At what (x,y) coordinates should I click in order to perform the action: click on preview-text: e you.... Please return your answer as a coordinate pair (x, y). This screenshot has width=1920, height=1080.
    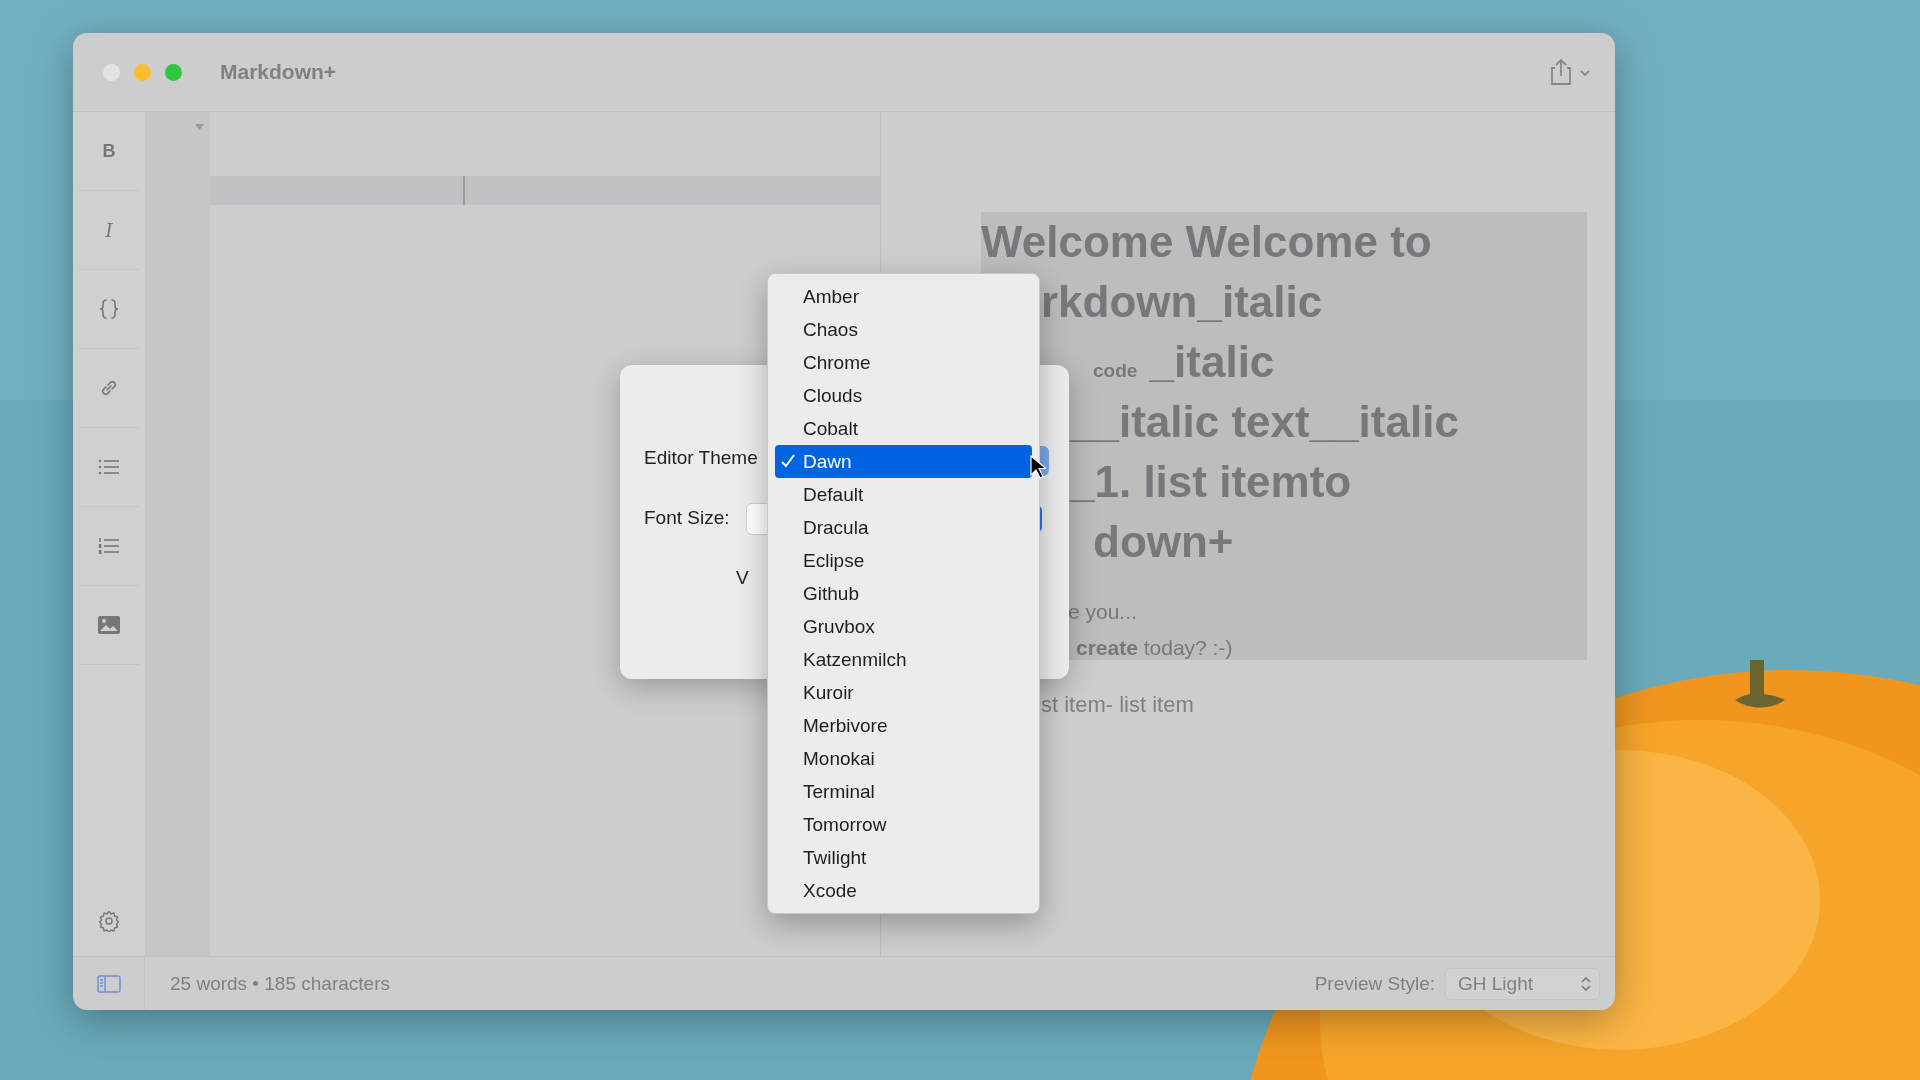
    Looking at the image, I should click on (1102, 612).